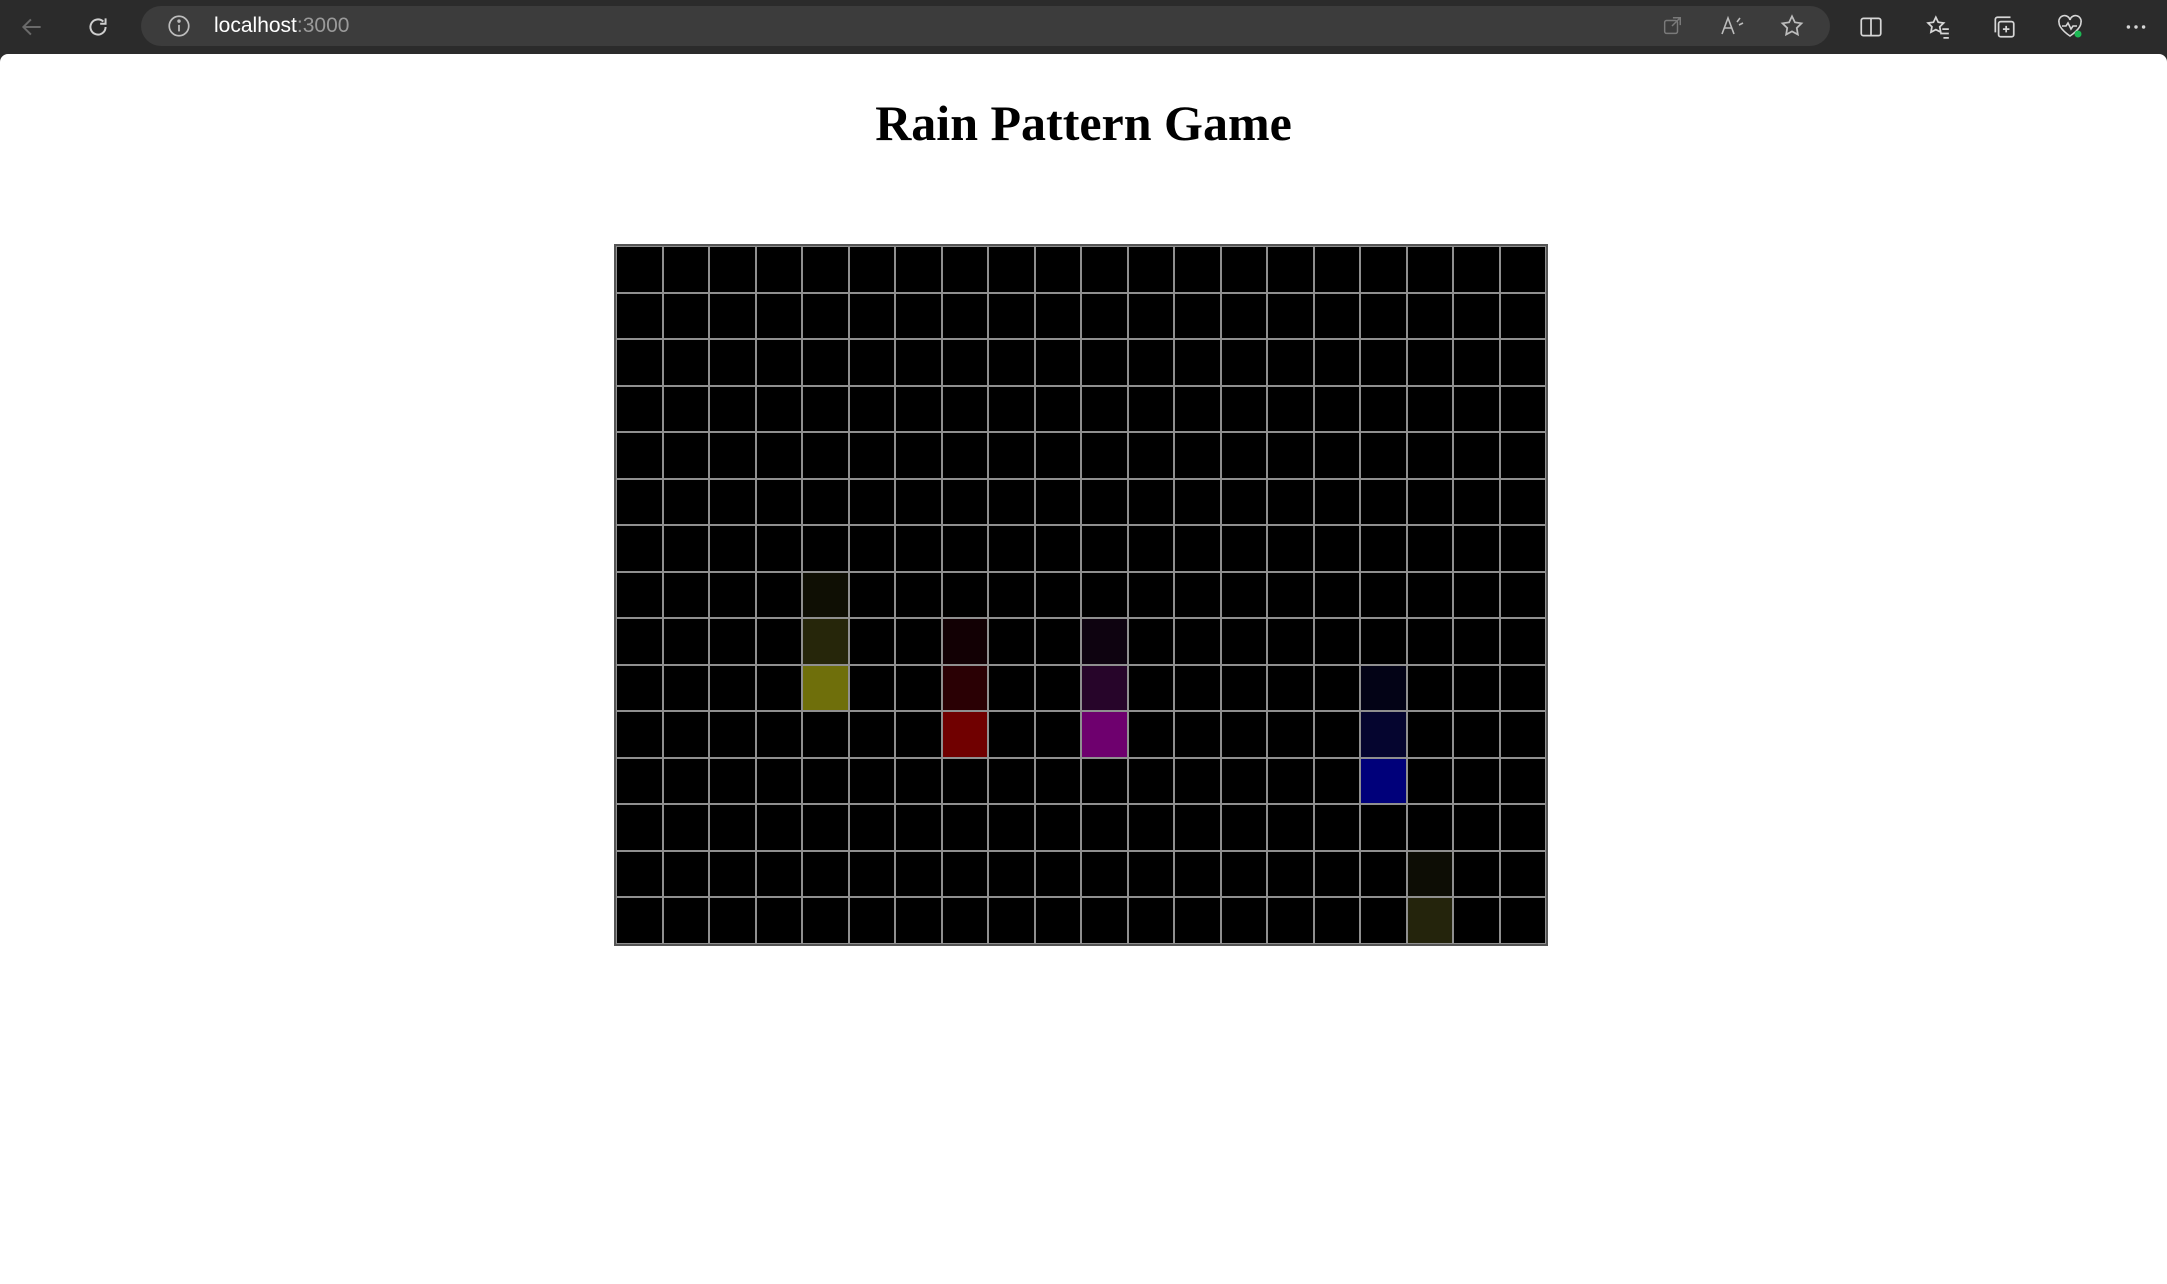 This screenshot has width=2167, height=1284. Describe the element at coordinates (2004, 27) in the screenshot. I see `collections-button` at that location.